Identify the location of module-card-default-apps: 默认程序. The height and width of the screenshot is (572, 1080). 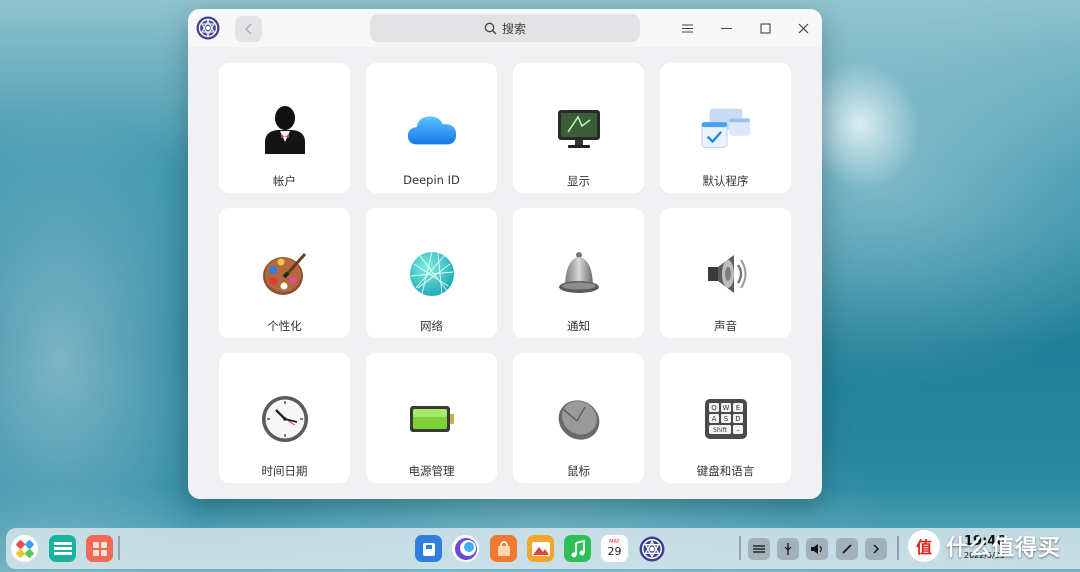
(725, 128).